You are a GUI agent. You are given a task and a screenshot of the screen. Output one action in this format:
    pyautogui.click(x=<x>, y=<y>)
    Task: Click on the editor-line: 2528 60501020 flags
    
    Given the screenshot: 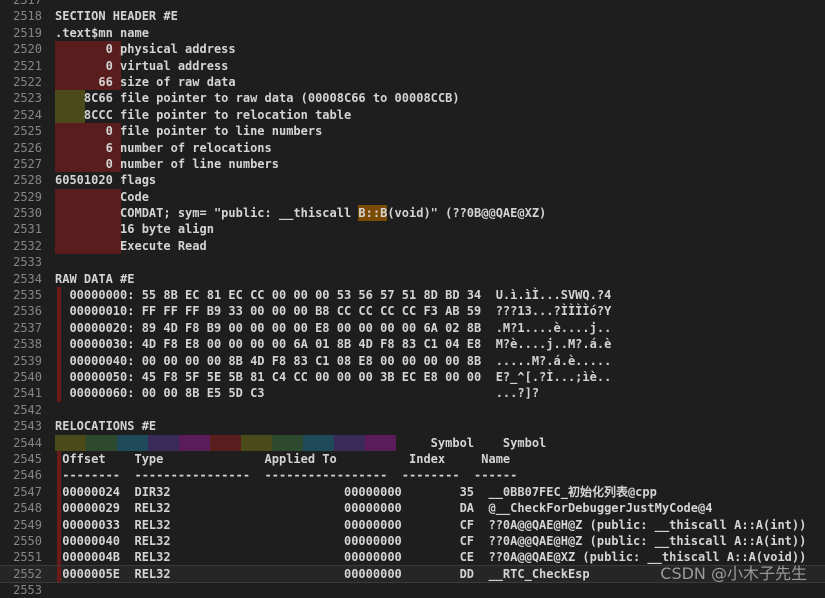 What is the action you would take?
    pyautogui.click(x=412, y=180)
    